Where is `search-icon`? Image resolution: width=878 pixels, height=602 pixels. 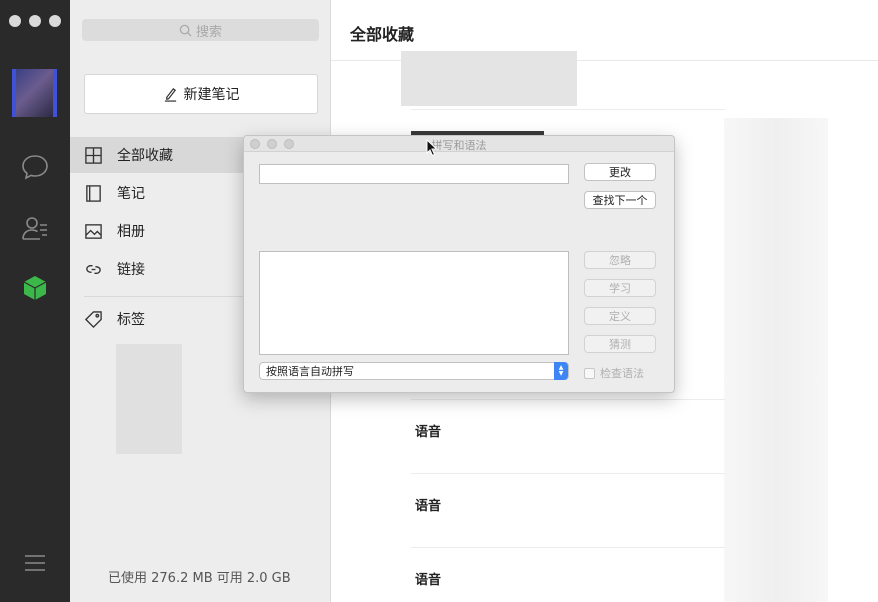 search-icon is located at coordinates (185, 30).